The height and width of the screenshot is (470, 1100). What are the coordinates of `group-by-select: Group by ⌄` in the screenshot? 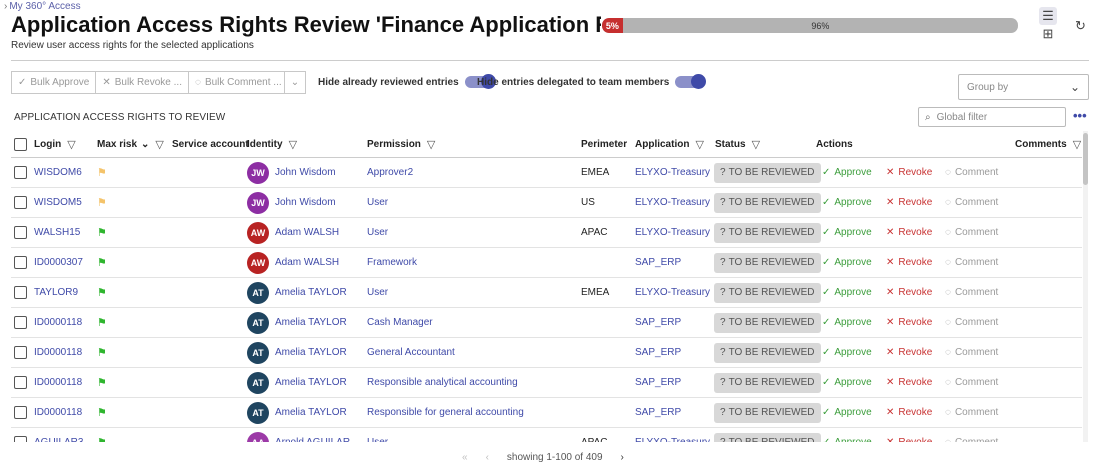 It's located at (1023, 87).